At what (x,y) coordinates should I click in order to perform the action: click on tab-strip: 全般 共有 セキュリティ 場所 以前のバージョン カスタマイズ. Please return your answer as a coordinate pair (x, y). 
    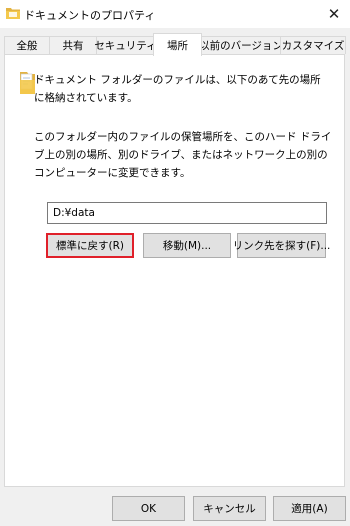
    Looking at the image, I should click on (175, 44).